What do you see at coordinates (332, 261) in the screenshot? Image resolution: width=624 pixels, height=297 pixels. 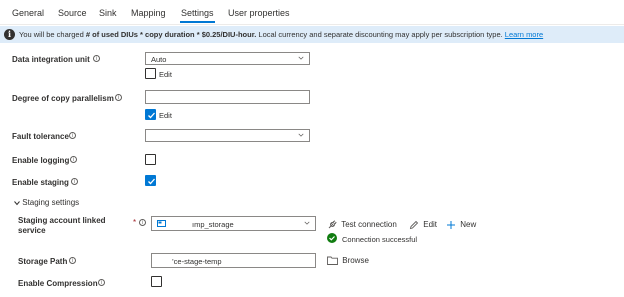 I see `folder-icon` at bounding box center [332, 261].